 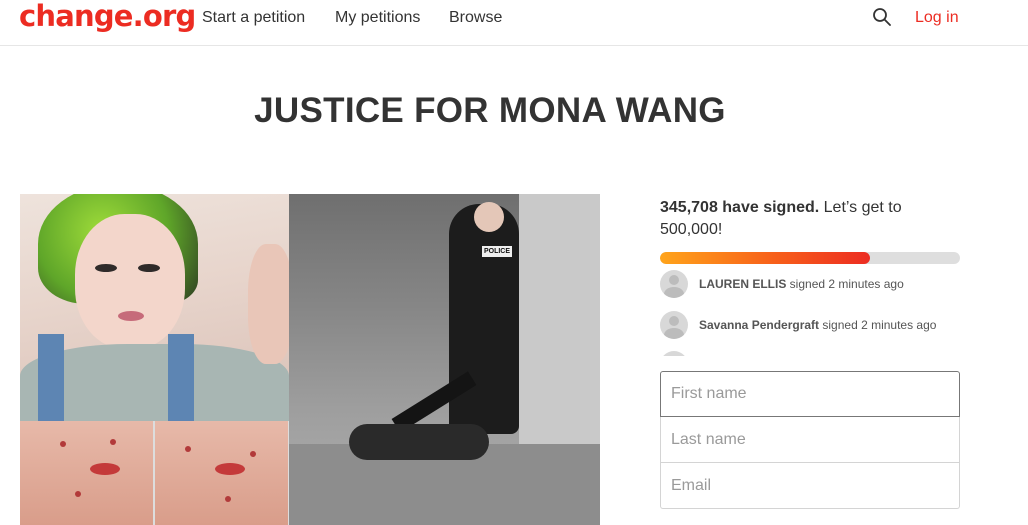 I want to click on search-icon, so click(x=882, y=17).